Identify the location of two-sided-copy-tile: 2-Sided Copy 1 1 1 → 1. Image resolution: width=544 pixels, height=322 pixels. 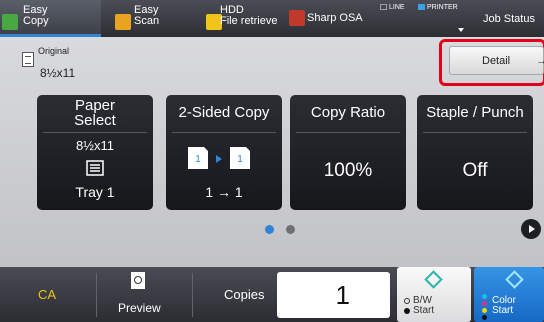
(224, 152).